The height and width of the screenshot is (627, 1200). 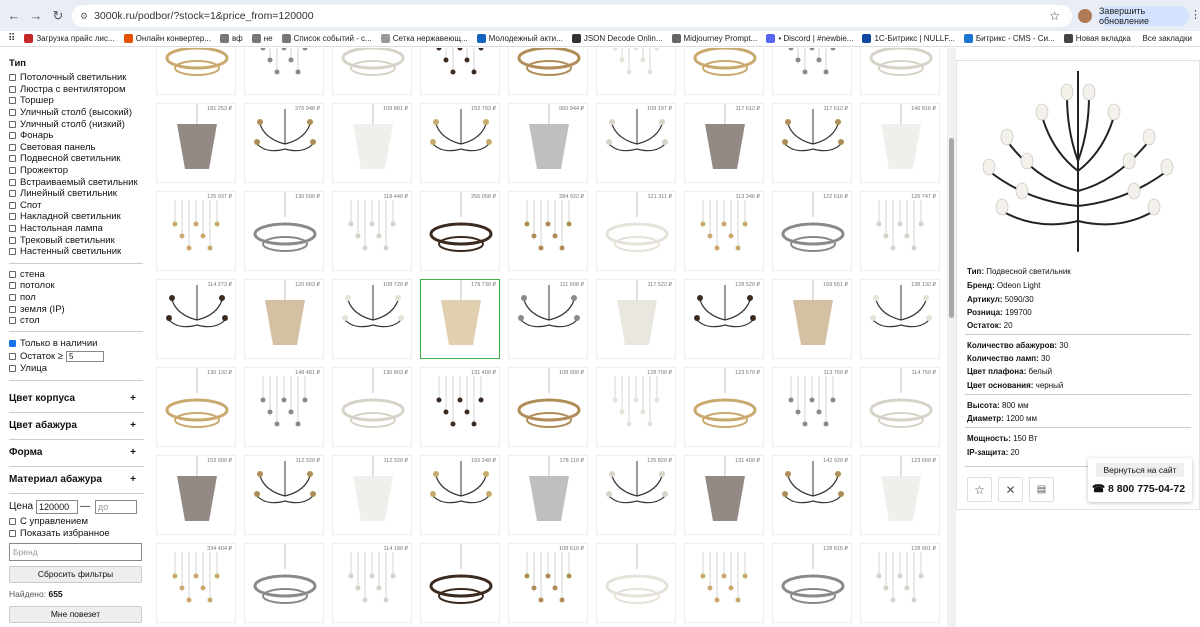 What do you see at coordinates (85, 356) in the screenshot?
I see `stock-input: 5` at bounding box center [85, 356].